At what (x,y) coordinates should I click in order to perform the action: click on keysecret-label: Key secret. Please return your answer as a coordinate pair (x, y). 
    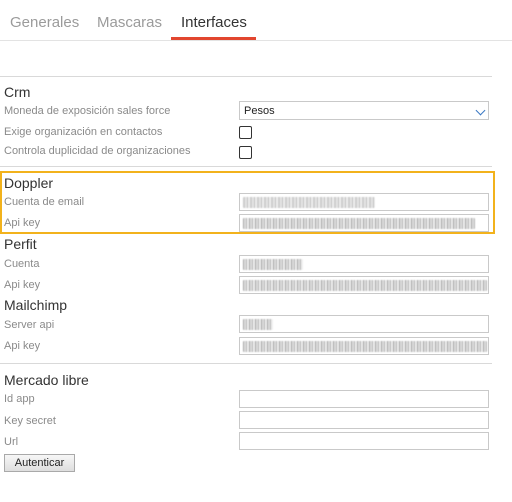
    Looking at the image, I should click on (30, 421).